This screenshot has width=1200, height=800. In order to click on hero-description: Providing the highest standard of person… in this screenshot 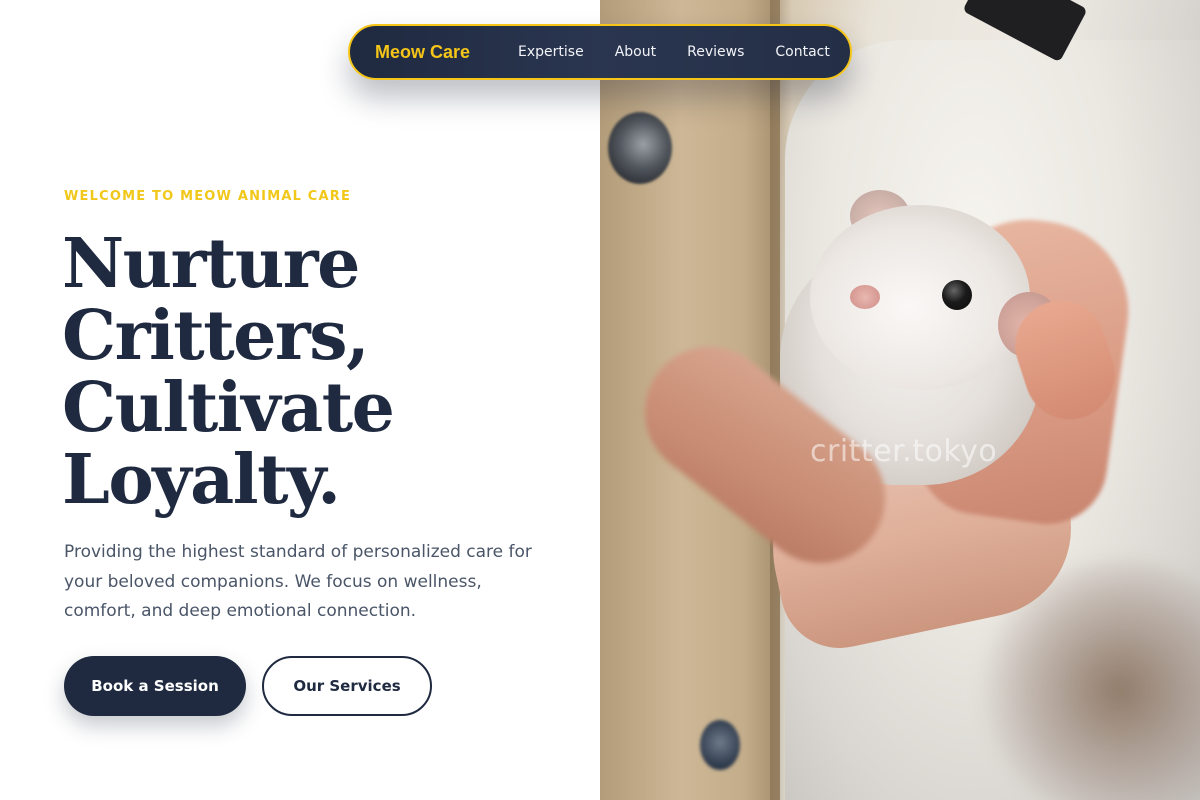, I will do `click(298, 581)`.